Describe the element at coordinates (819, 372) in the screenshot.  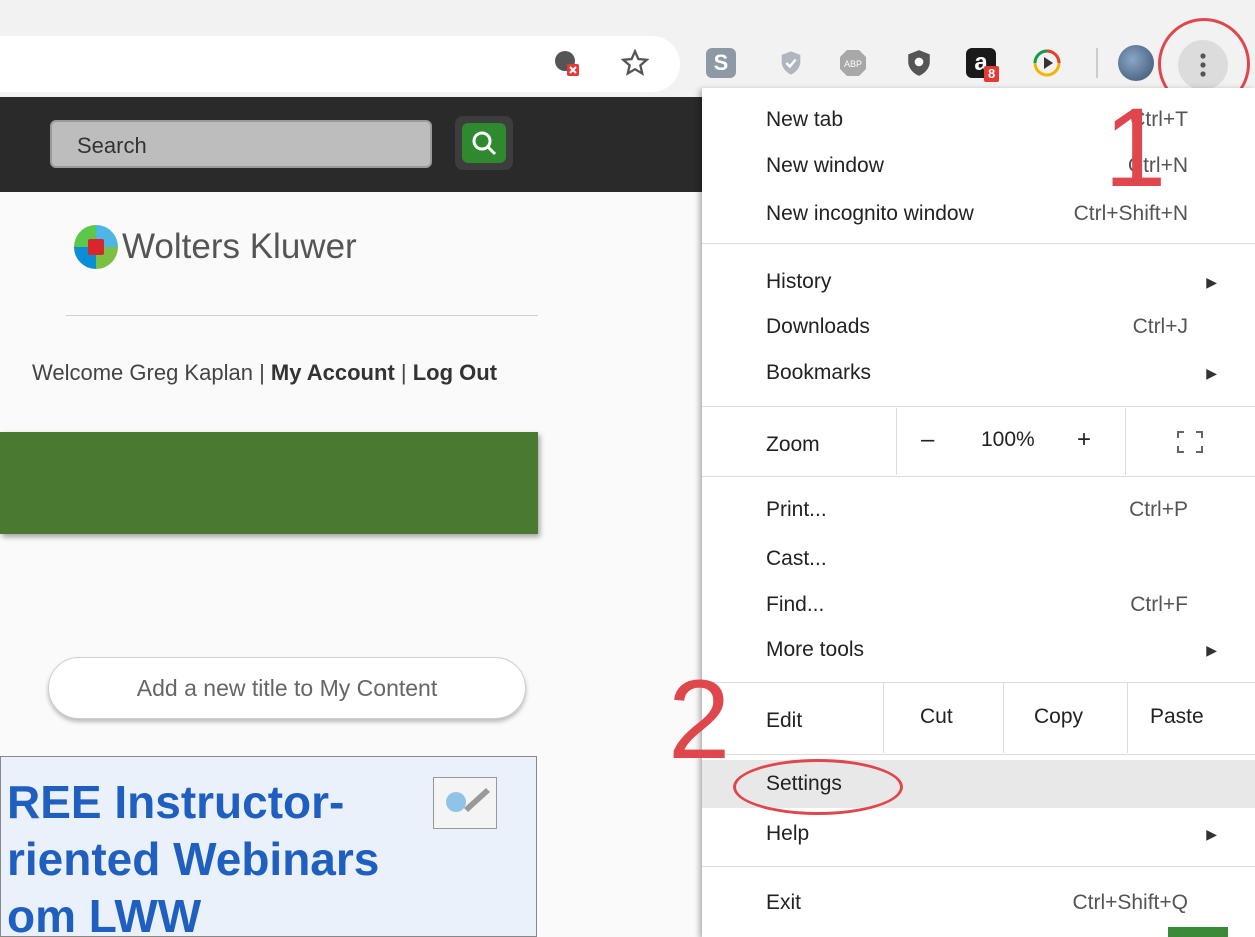
I see `menu-label: Bookmarks` at that location.